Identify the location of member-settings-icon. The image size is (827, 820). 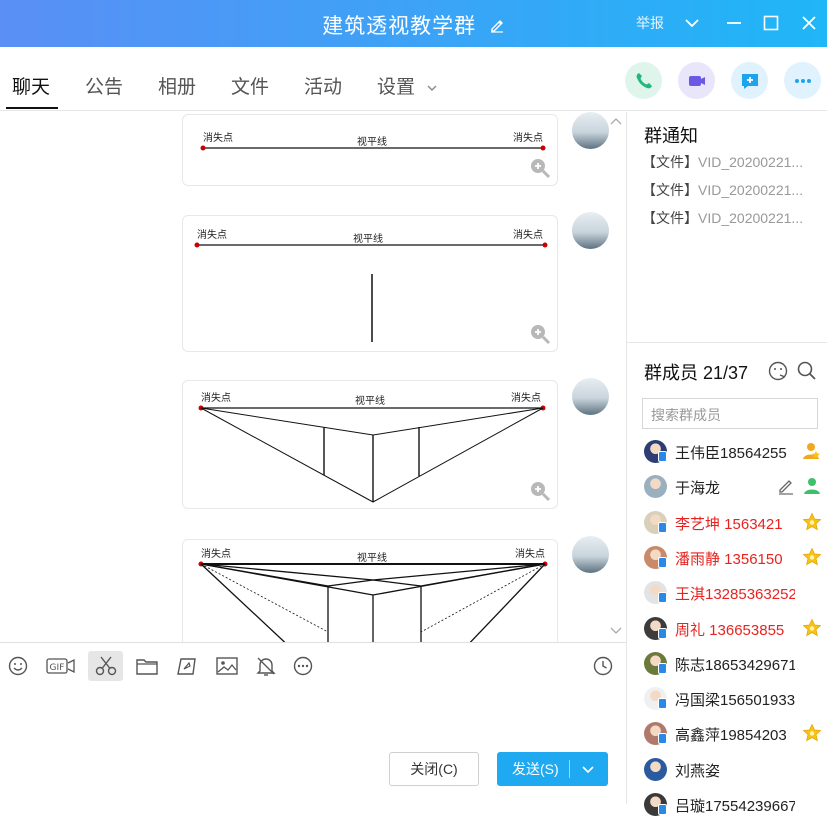
(778, 371).